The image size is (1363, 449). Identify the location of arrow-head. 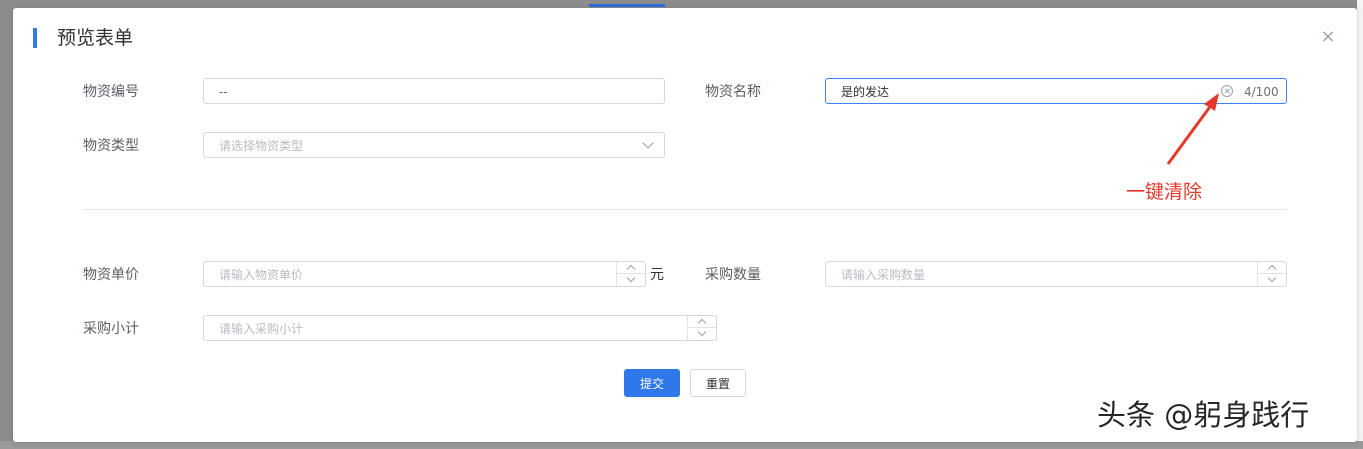
(1211, 102).